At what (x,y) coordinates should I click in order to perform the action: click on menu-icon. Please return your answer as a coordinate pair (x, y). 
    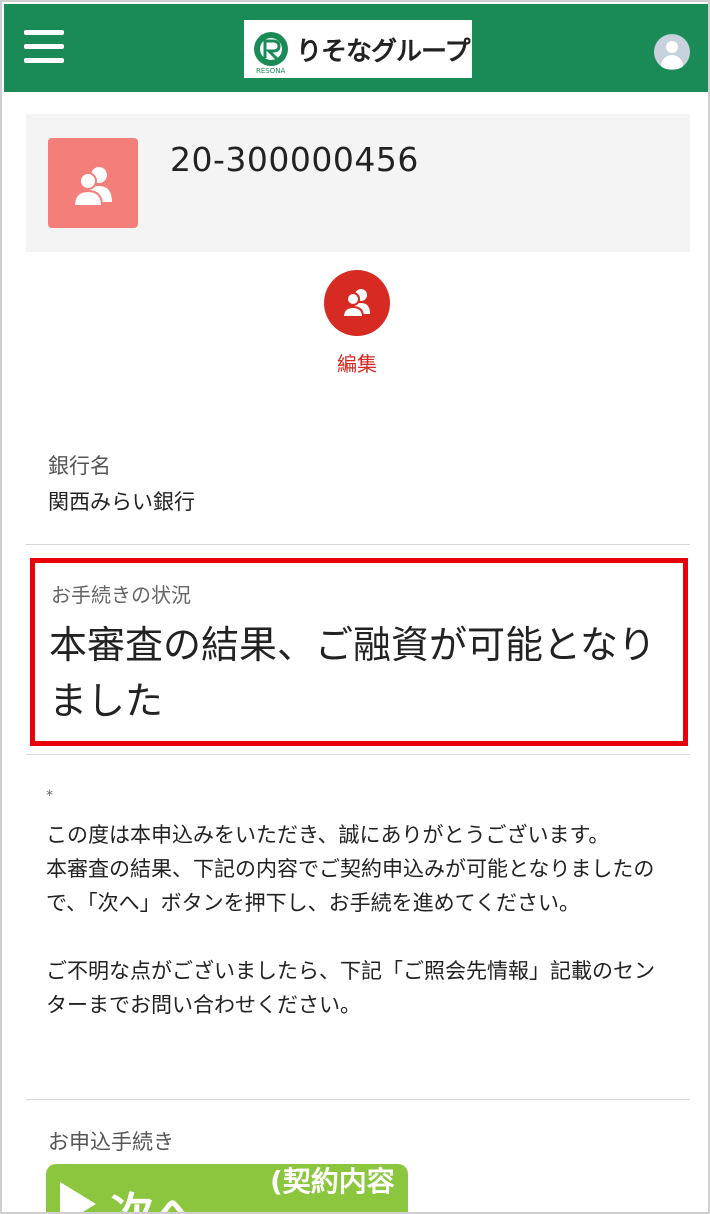
    Looking at the image, I should click on (44, 47).